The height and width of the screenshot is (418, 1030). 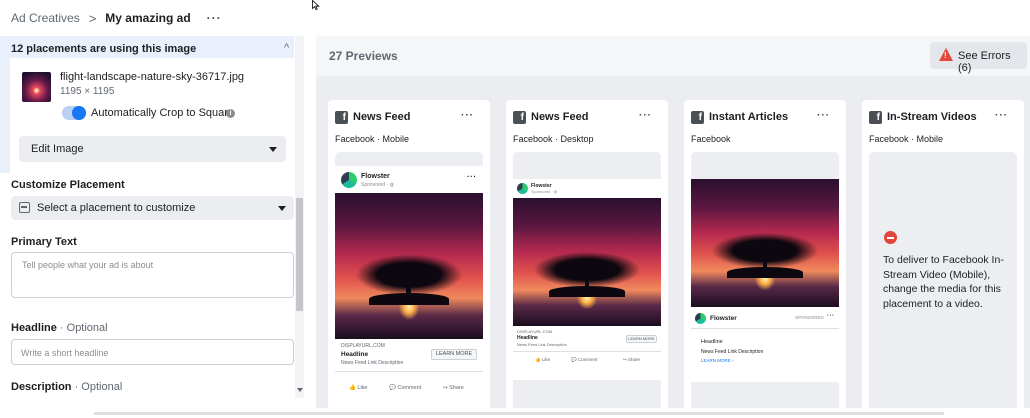 I want to click on collapse-chevron-icon: ^, so click(x=286, y=48).